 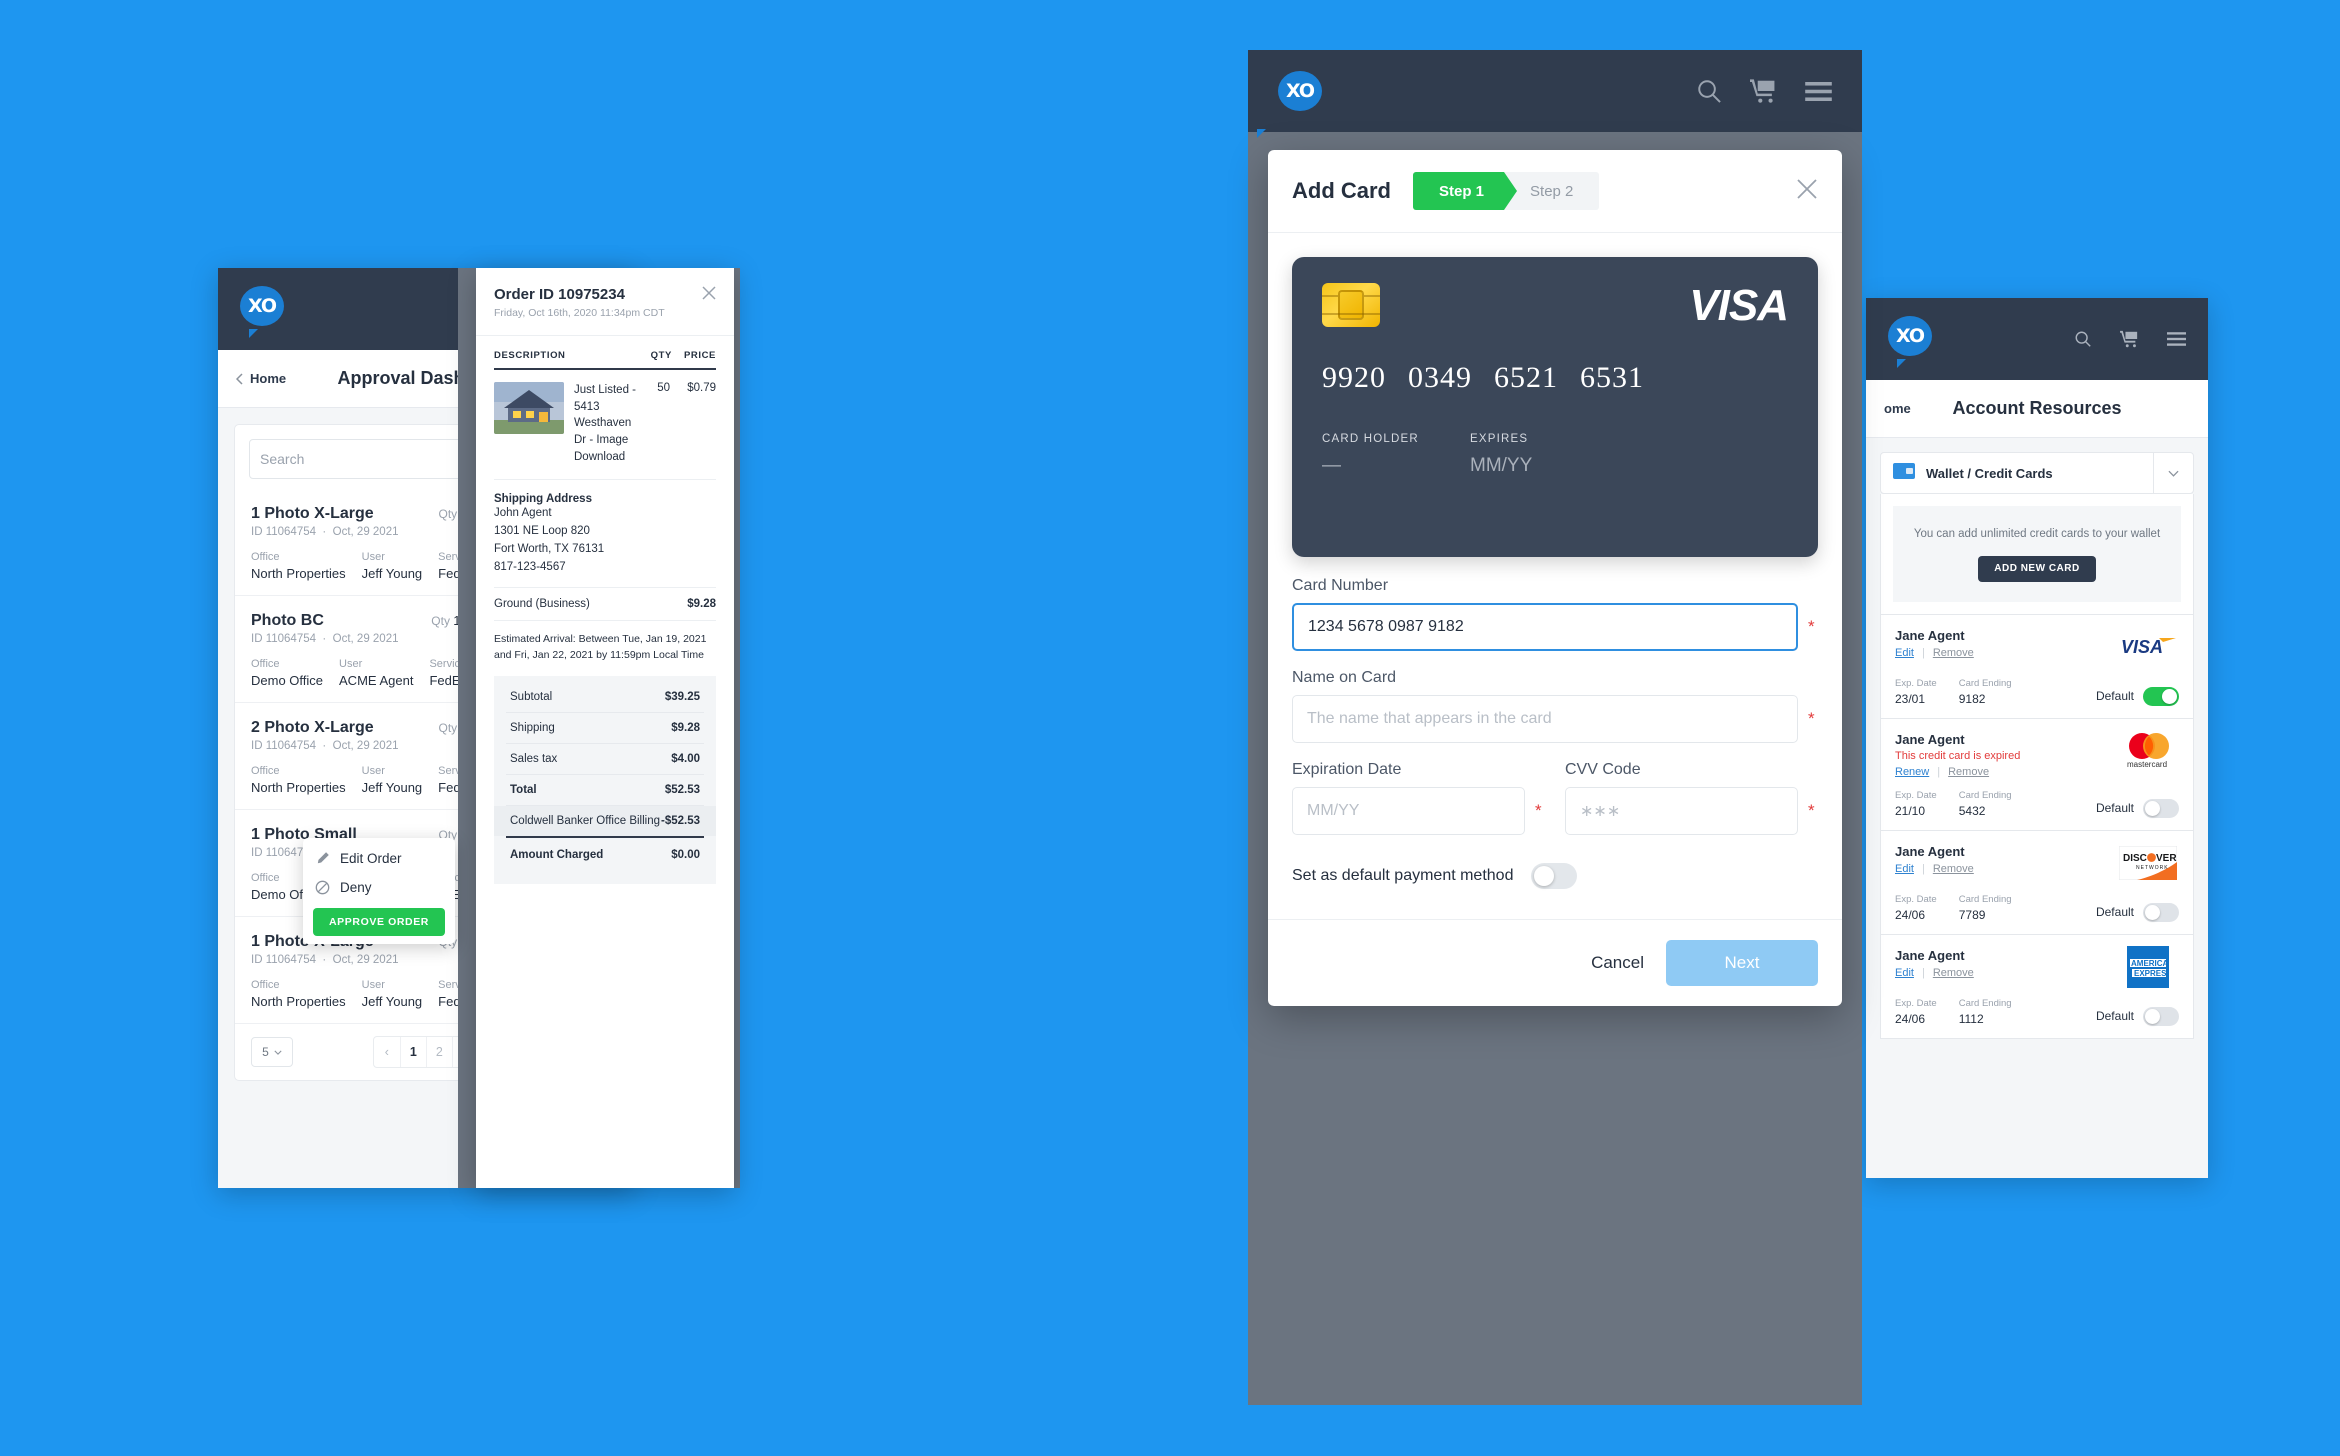 What do you see at coordinates (287, 680) in the screenshot?
I see `office-value: Demo Office` at bounding box center [287, 680].